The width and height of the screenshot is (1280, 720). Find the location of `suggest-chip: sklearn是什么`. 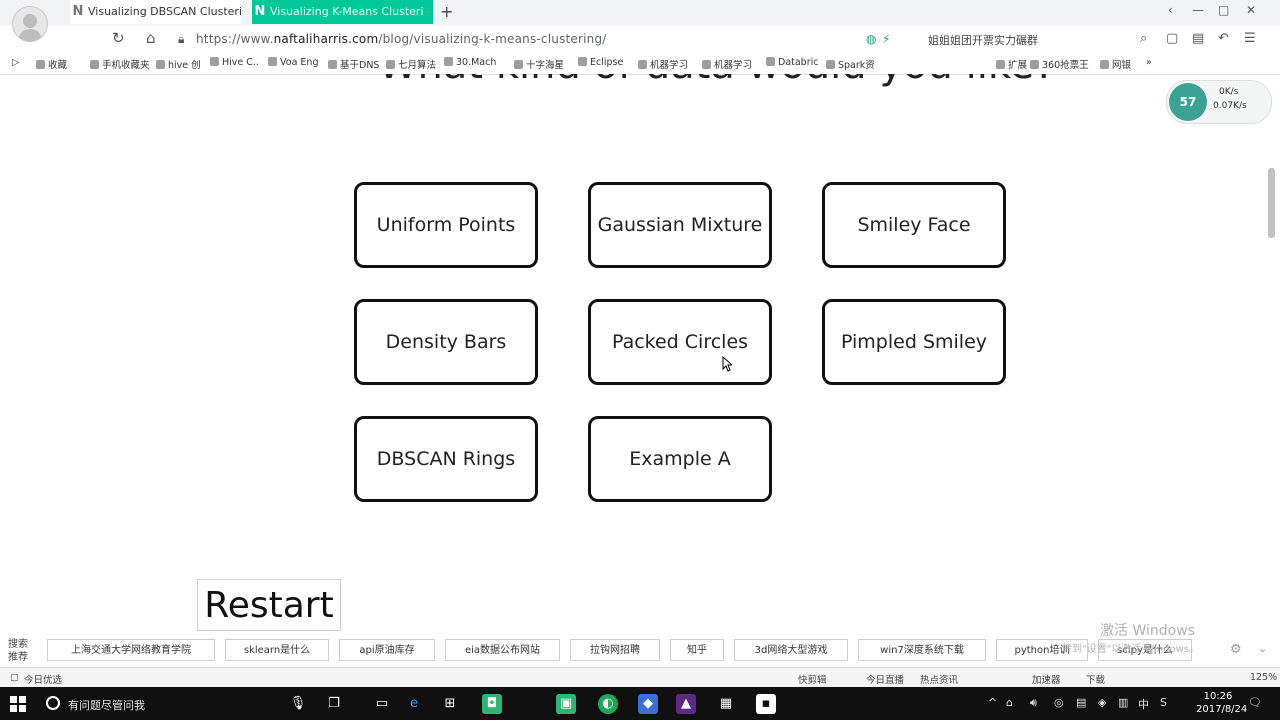

suggest-chip: sklearn是什么 is located at coordinates (277, 650).